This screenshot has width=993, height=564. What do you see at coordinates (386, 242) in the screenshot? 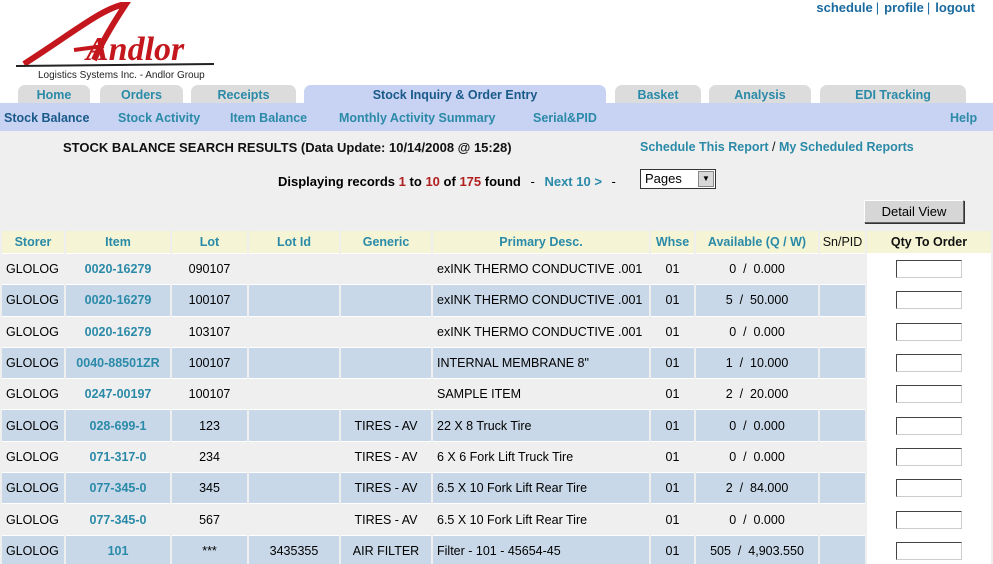
I see `header-generic: Generic` at bounding box center [386, 242].